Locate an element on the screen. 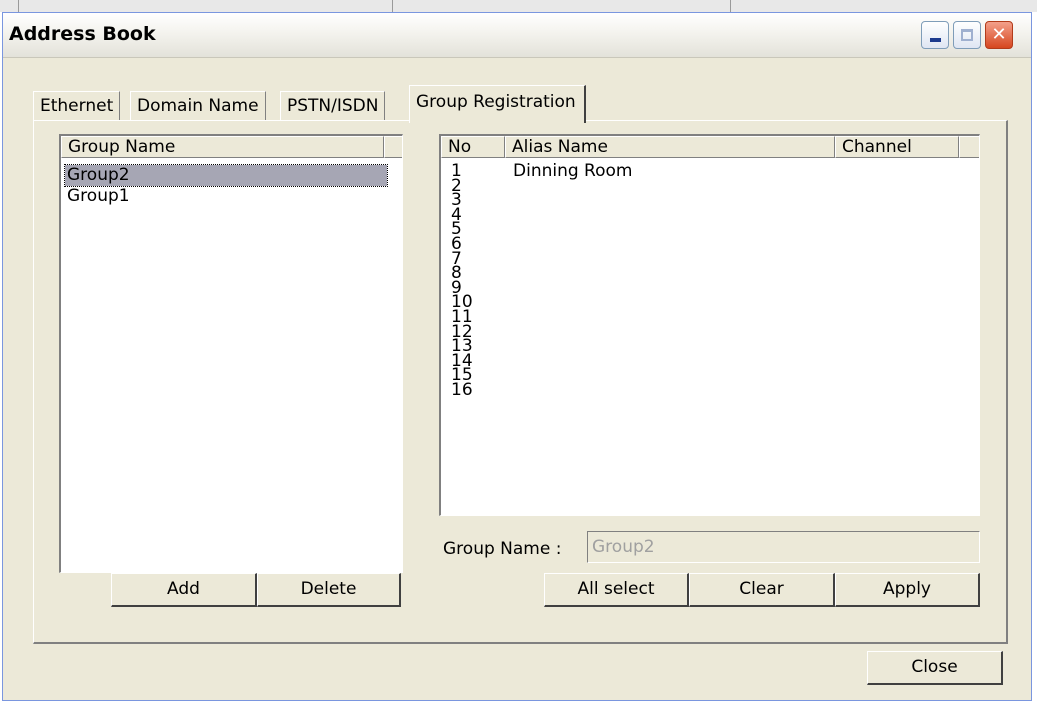 This screenshot has height=701, width=1037. group-item-group2: Group2 is located at coordinates (226, 175).